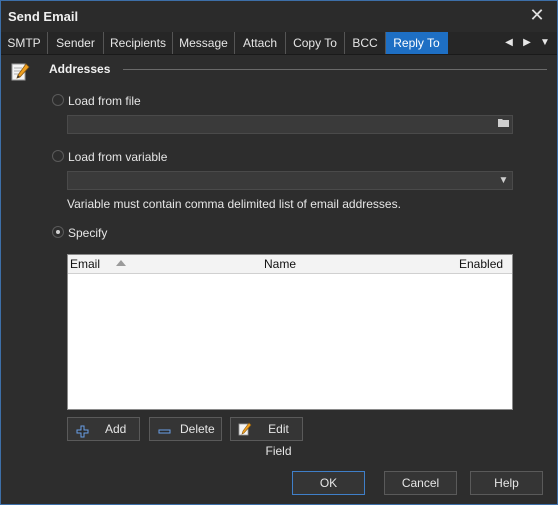  Describe the element at coordinates (204, 43) in the screenshot. I see `tab-message: Message` at that location.